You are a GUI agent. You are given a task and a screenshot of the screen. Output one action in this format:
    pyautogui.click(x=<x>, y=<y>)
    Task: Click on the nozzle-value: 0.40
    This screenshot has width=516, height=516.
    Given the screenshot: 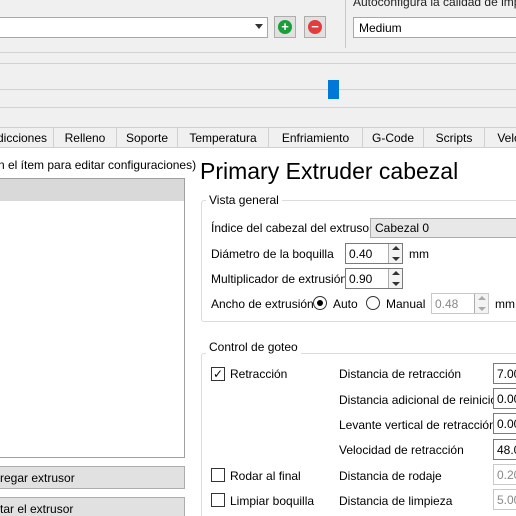 What is the action you would take?
    pyautogui.click(x=361, y=254)
    